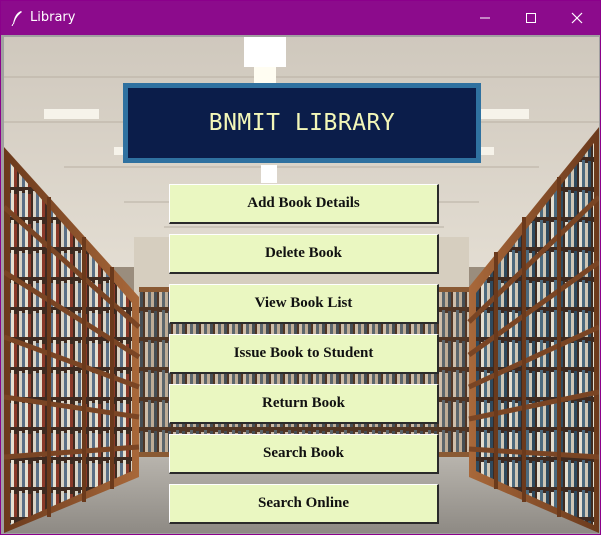 The height and width of the screenshot is (535, 601). What do you see at coordinates (304, 204) in the screenshot?
I see `add-book-details-button: Add Book Details` at bounding box center [304, 204].